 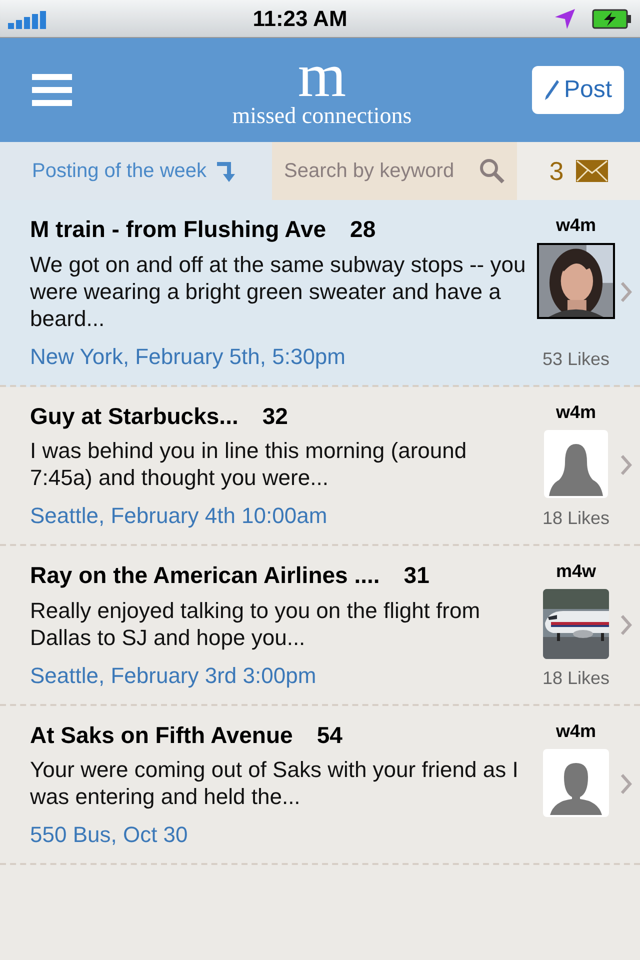 What do you see at coordinates (492, 171) in the screenshot?
I see `search-icon` at bounding box center [492, 171].